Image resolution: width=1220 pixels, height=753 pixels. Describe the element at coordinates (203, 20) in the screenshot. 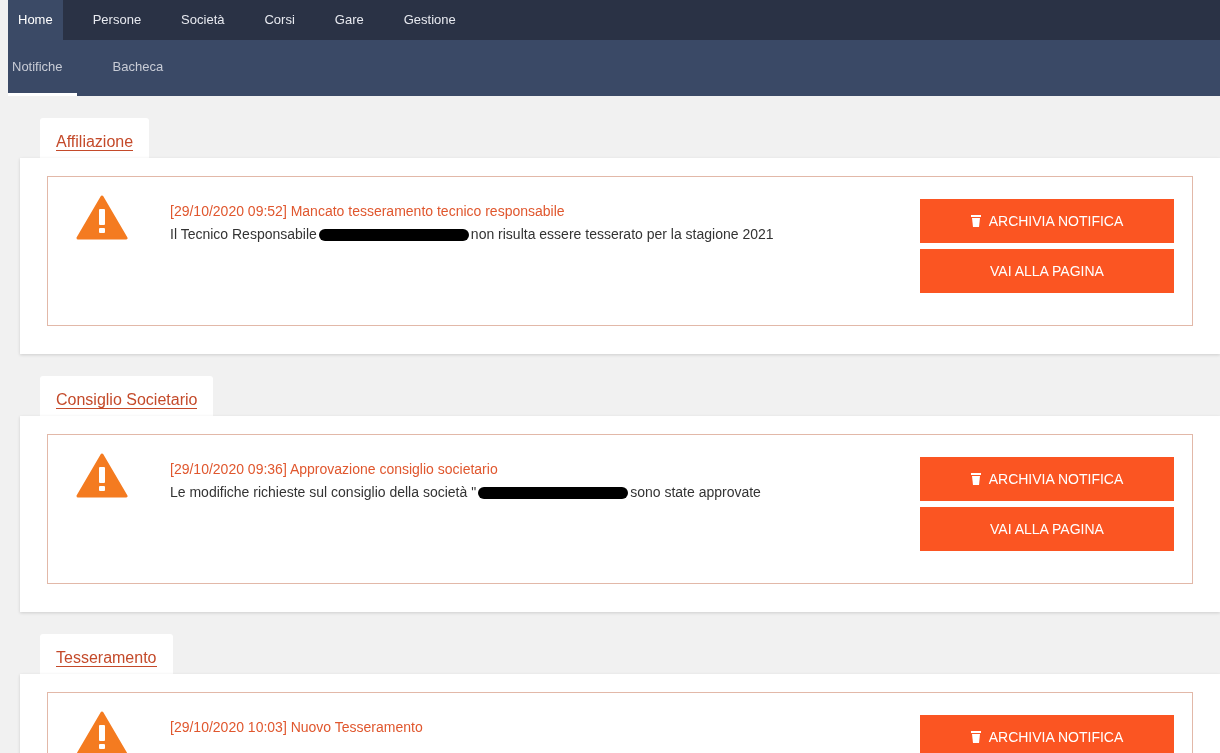

I see `nav-tab: Società` at that location.